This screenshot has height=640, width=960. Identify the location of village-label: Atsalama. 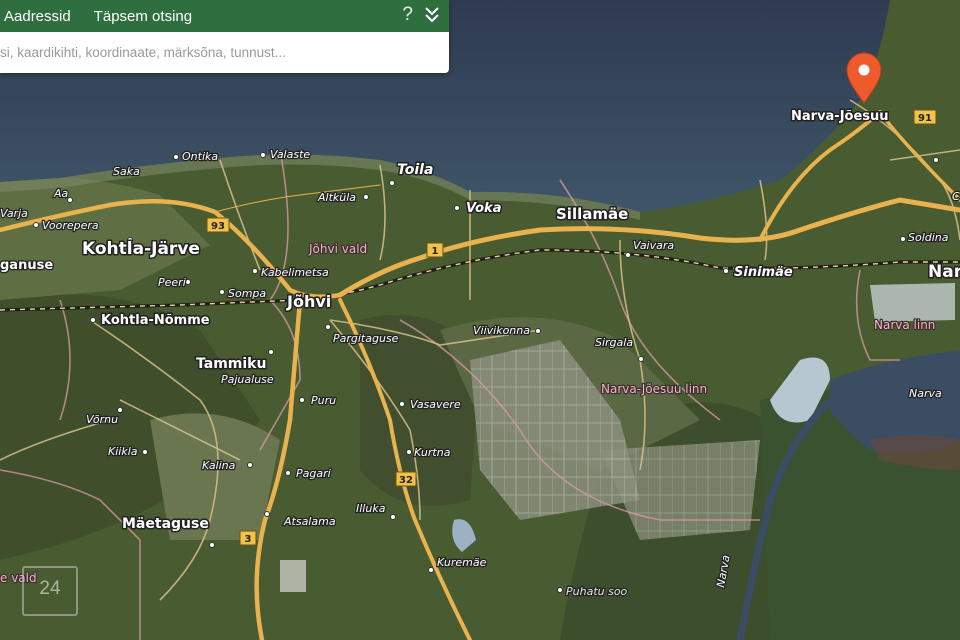
(309, 521).